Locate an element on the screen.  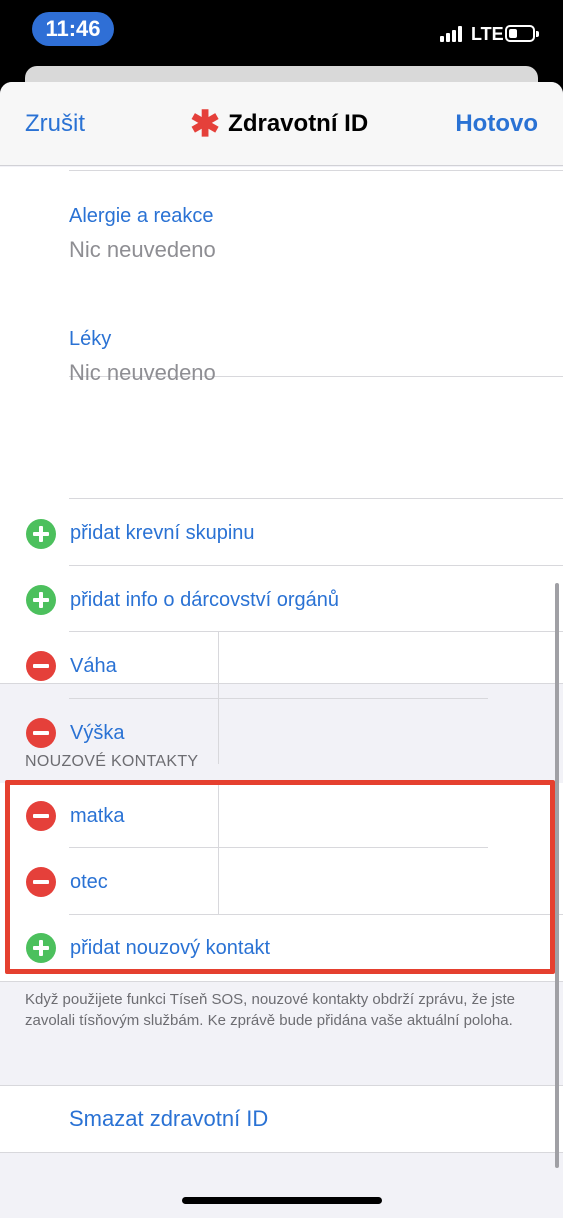
delete-medical-id-label: Smazat zdravotní ID is located at coordinates (168, 1119).